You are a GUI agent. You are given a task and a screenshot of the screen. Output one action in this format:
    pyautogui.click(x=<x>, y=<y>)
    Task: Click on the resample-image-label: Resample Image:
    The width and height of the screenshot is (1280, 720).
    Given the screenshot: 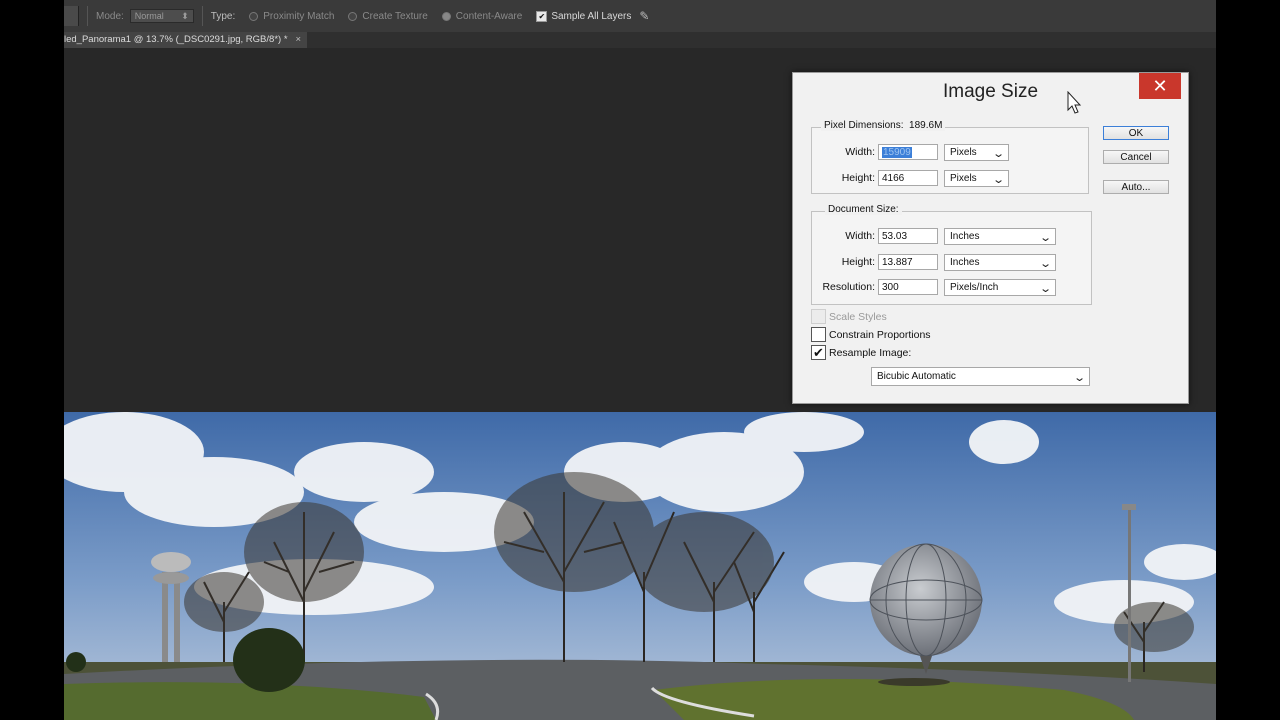 What is the action you would take?
    pyautogui.click(x=870, y=352)
    